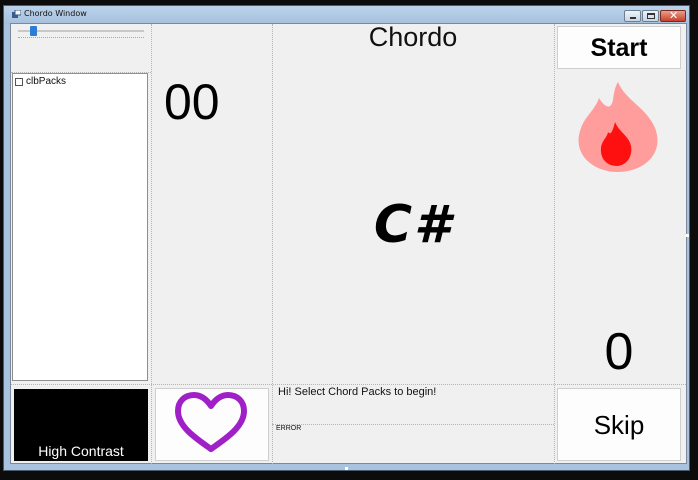  I want to click on app-title: Chordo, so click(413, 37).